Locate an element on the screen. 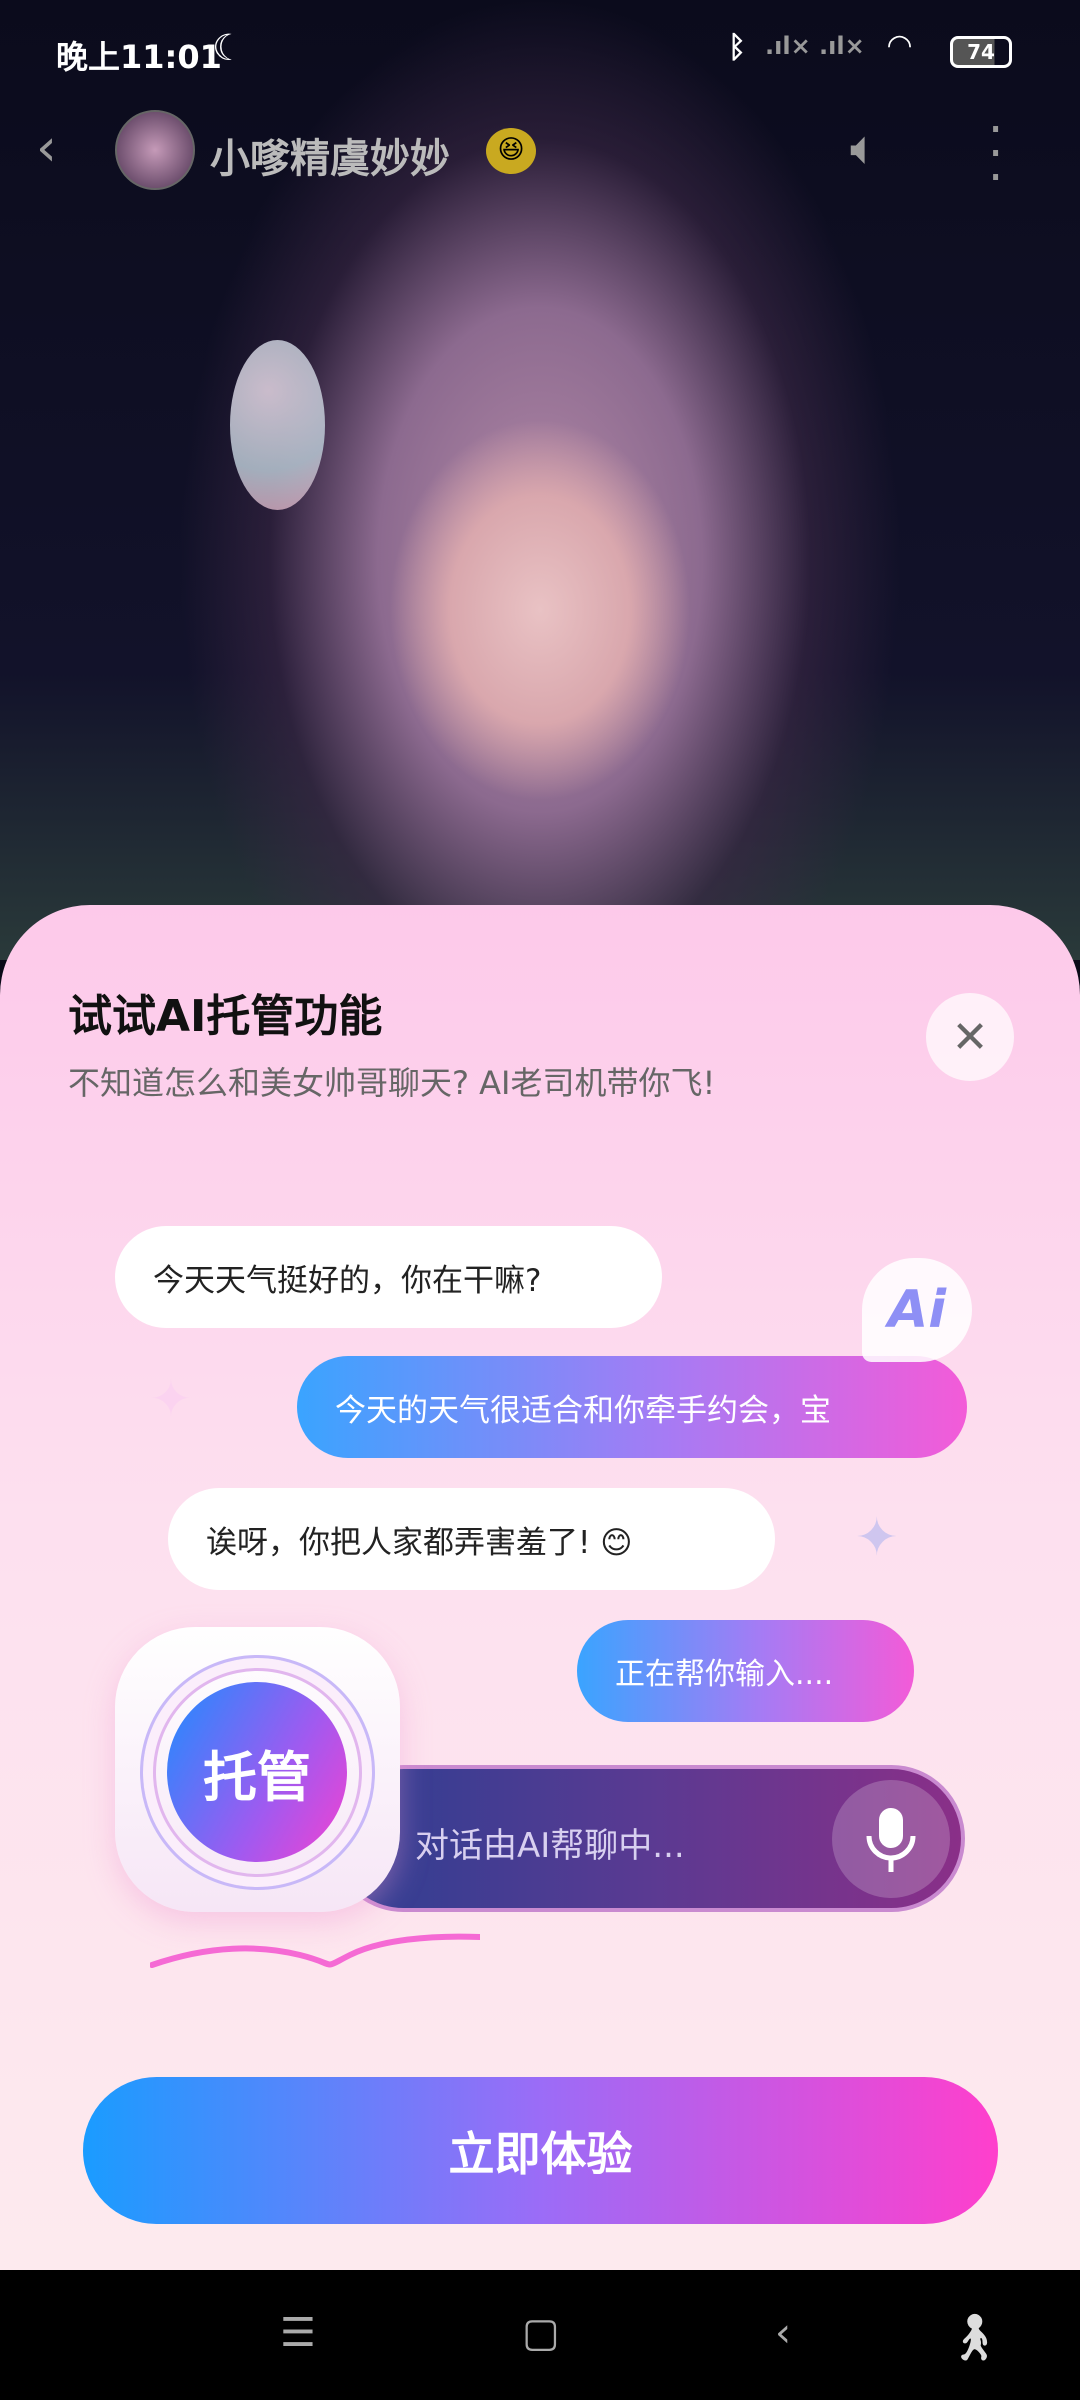 Image resolution: width=1080 pixels, height=2400 pixels. try-now-button: 立即体验 is located at coordinates (540, 2150).